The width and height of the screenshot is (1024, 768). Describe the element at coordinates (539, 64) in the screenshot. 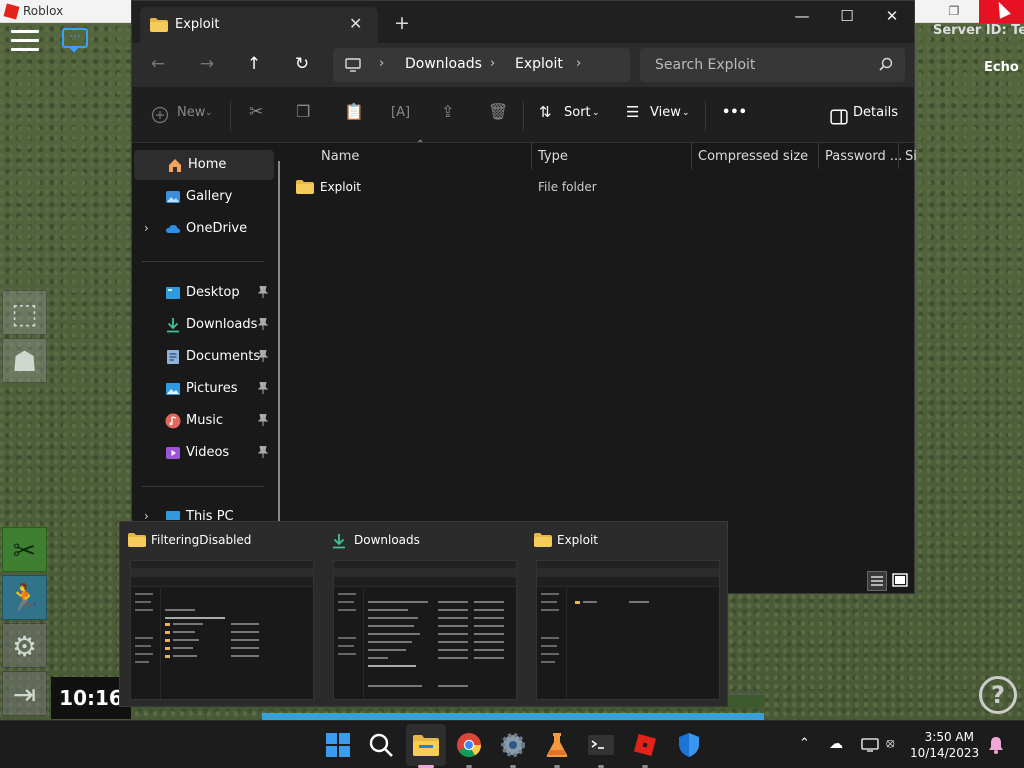

I see `breadcrumb-exploit: Exploit` at that location.